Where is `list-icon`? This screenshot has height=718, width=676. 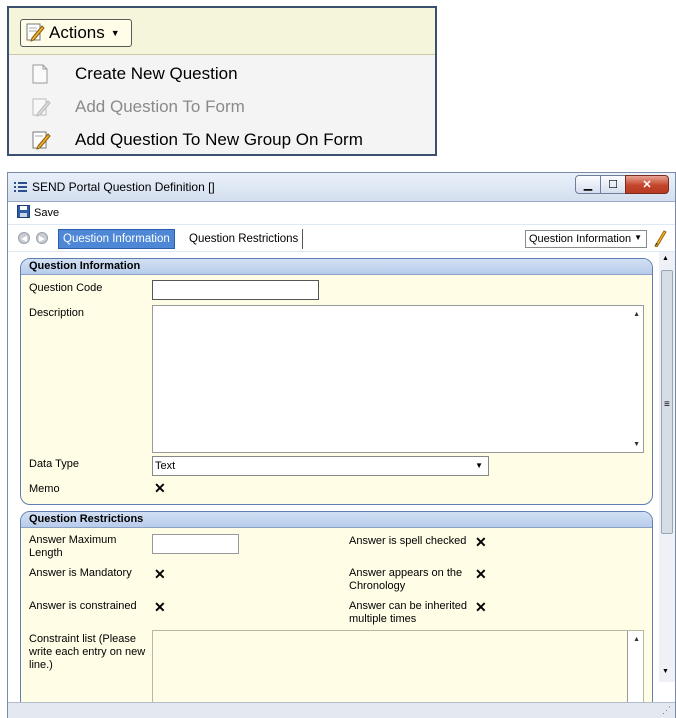 list-icon is located at coordinates (20, 189).